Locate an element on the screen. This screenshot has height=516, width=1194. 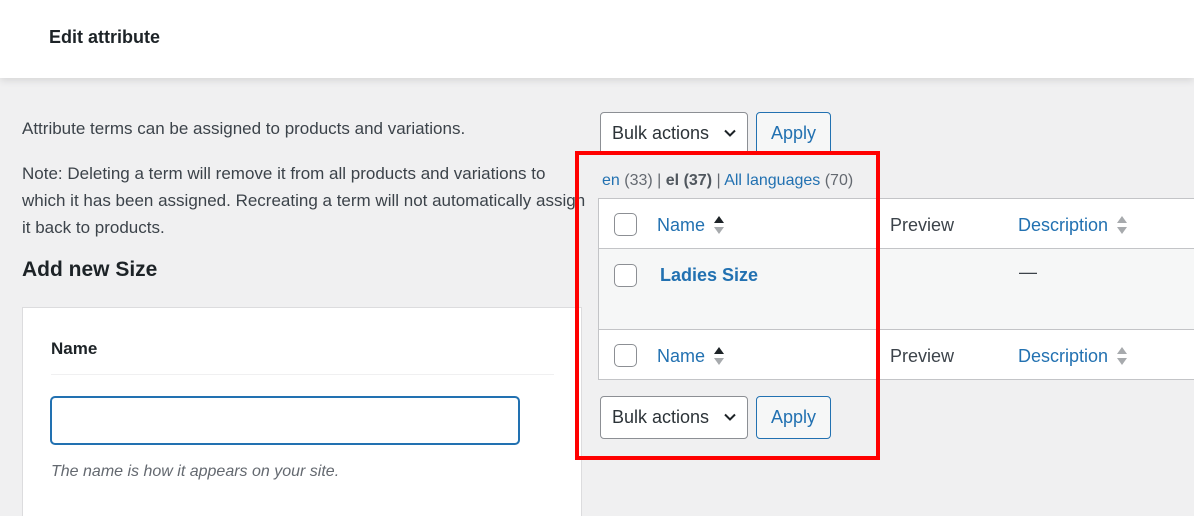
name-input is located at coordinates (285, 420).